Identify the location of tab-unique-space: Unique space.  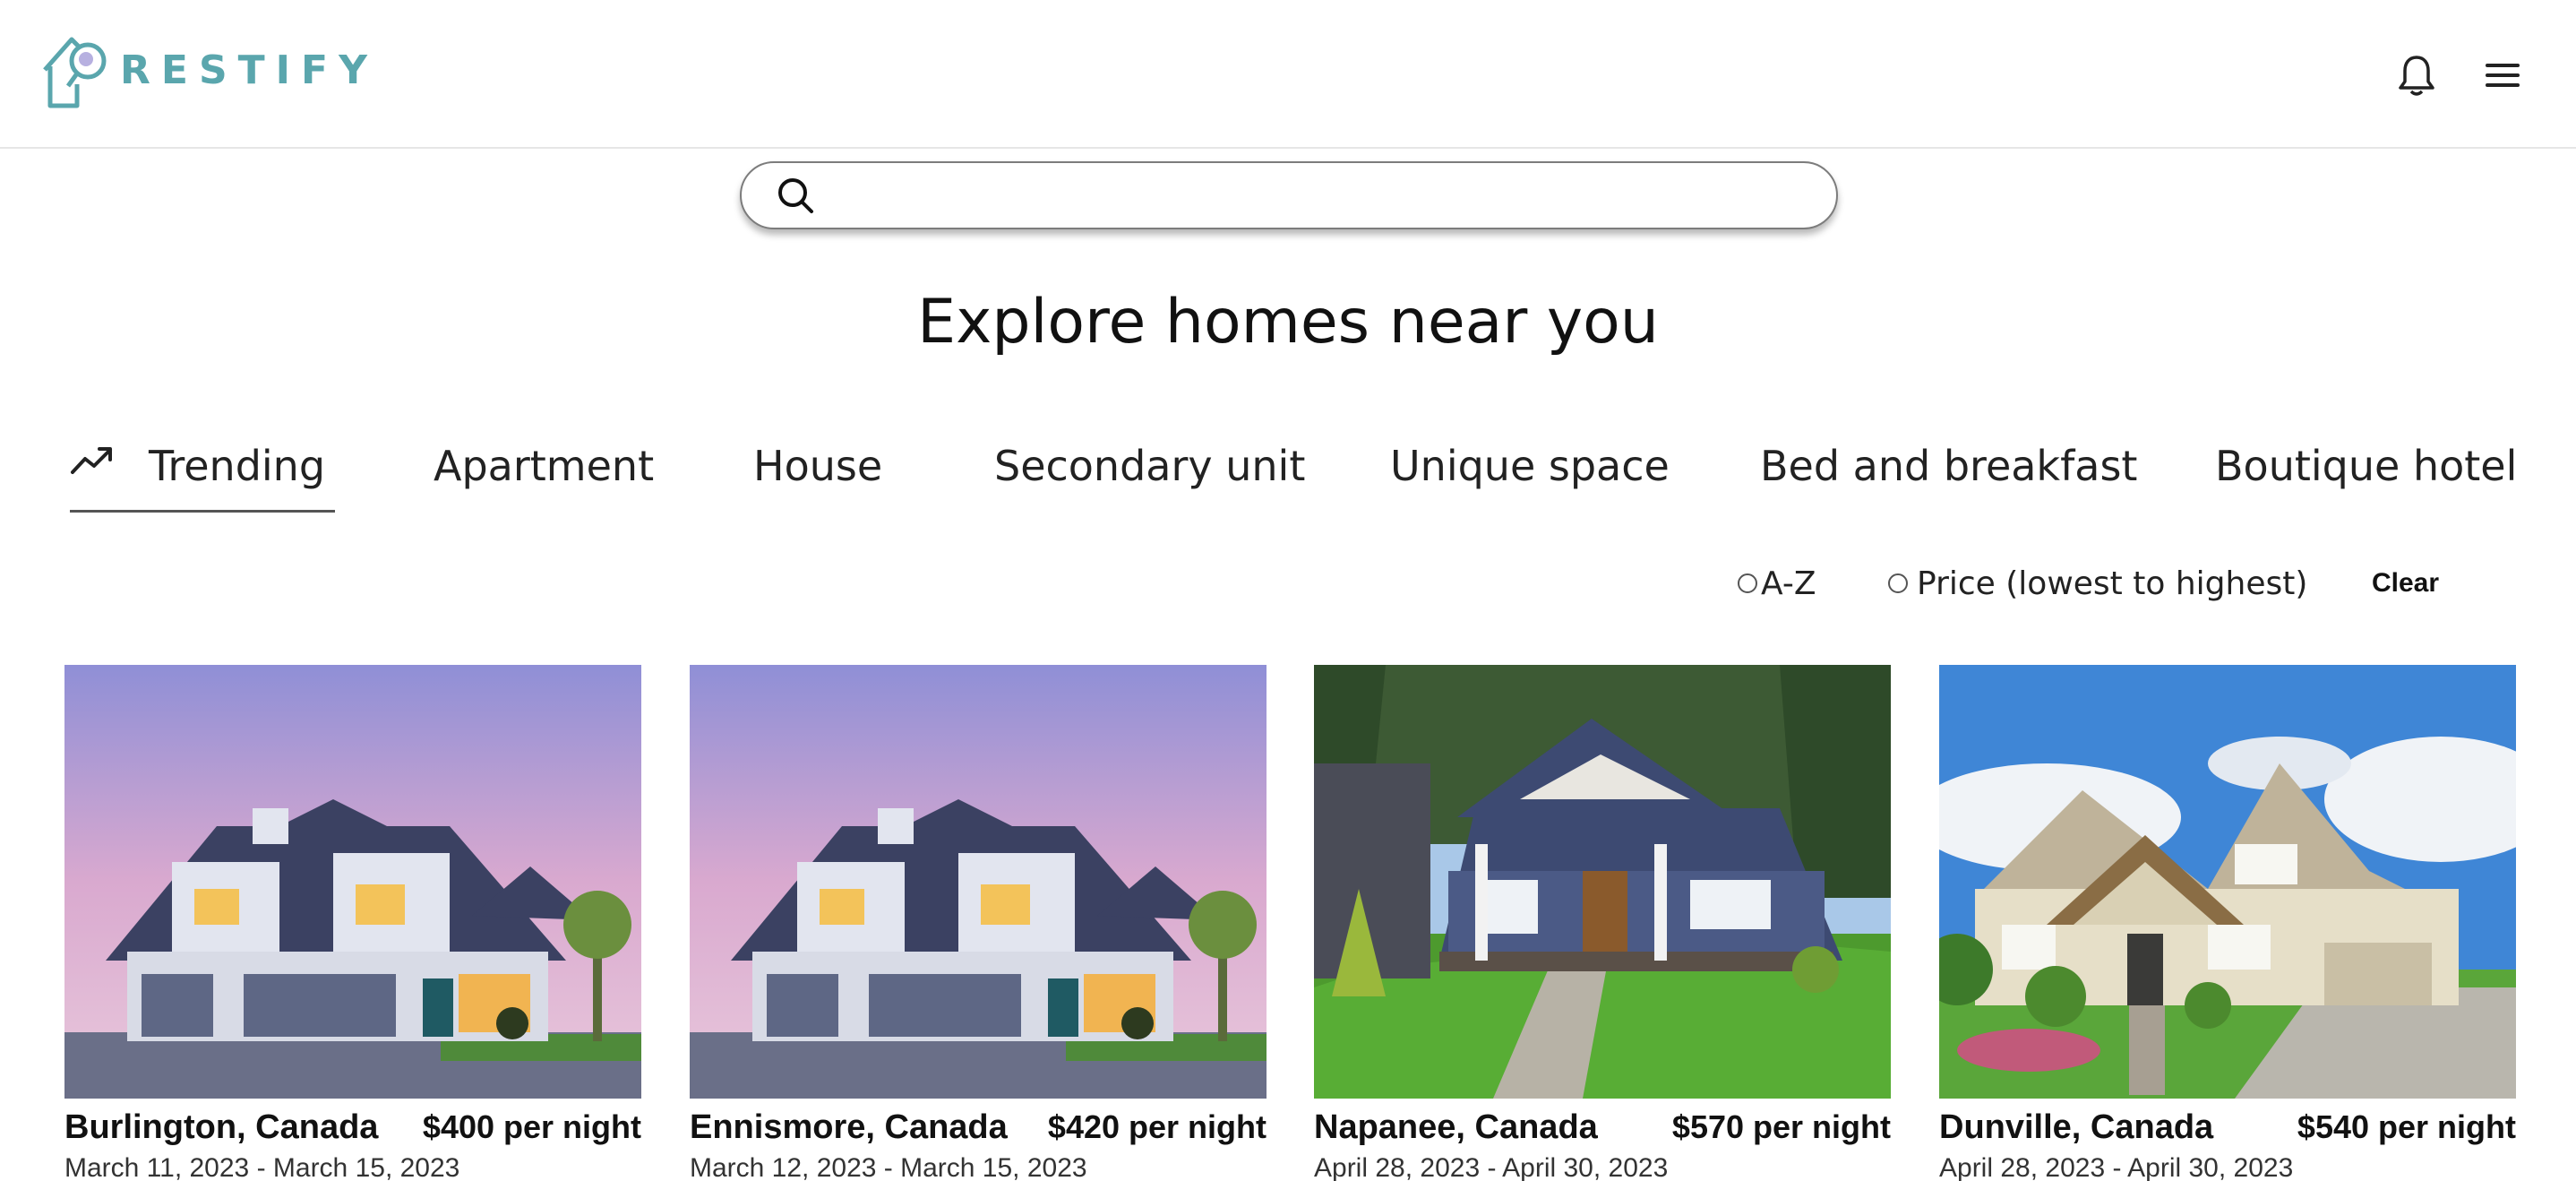
(1530, 466).